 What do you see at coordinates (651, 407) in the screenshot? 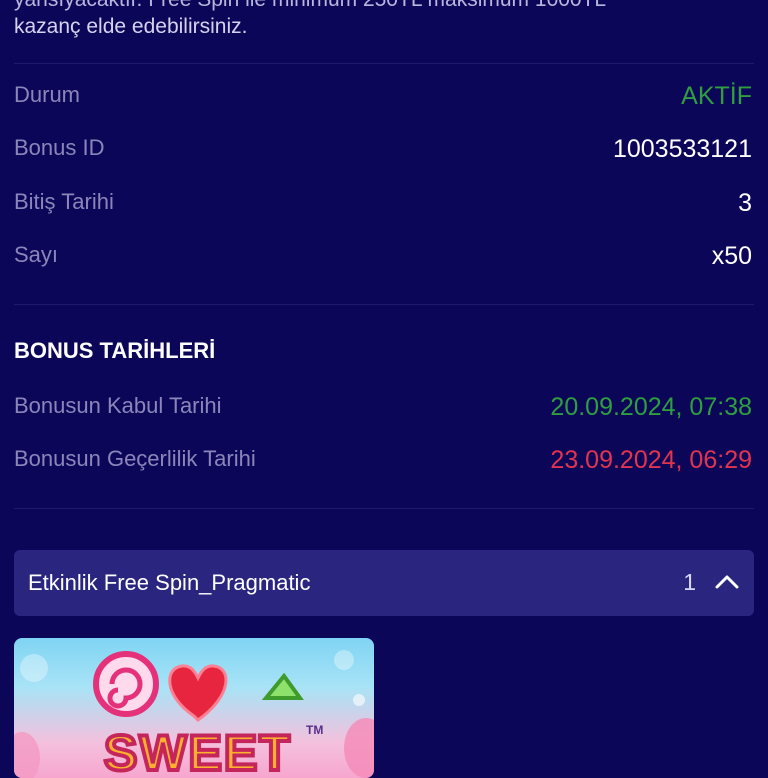
I see `accepted-date-value: 20.09.2024, 07:38` at bounding box center [651, 407].